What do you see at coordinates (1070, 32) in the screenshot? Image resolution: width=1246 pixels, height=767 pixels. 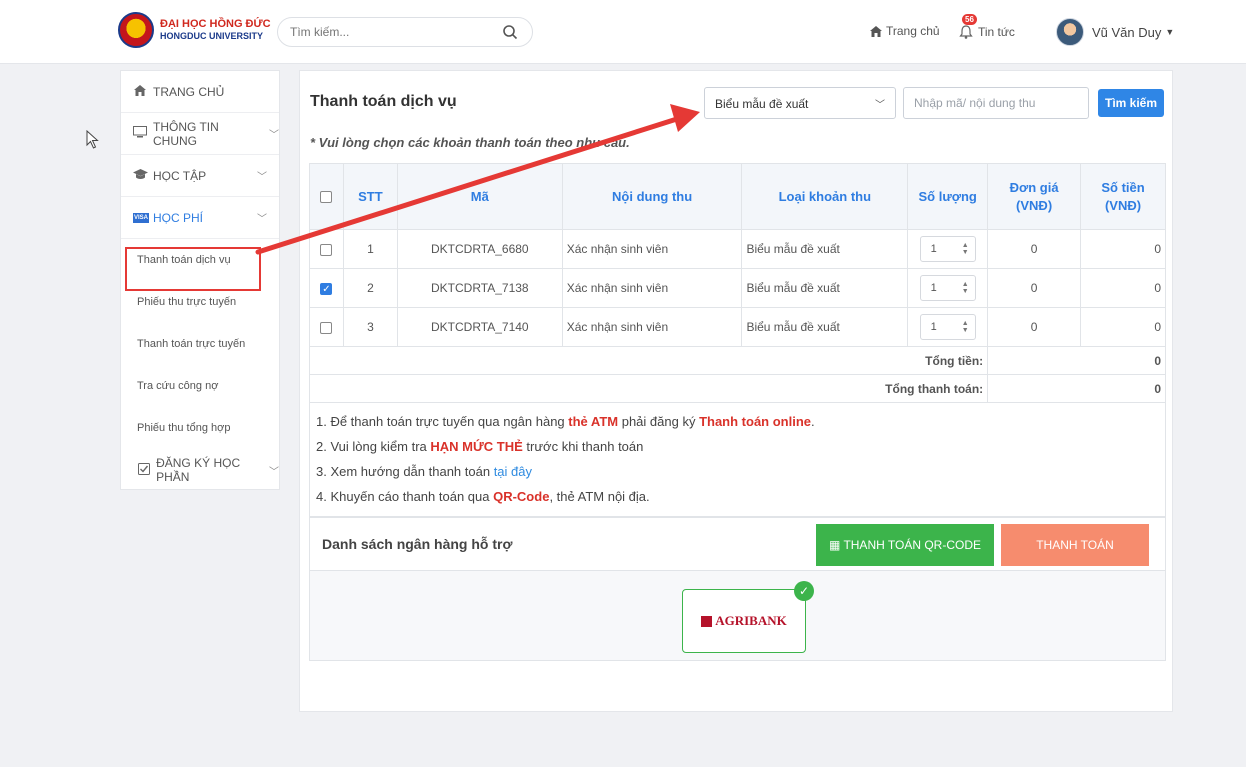 I see `avatar` at bounding box center [1070, 32].